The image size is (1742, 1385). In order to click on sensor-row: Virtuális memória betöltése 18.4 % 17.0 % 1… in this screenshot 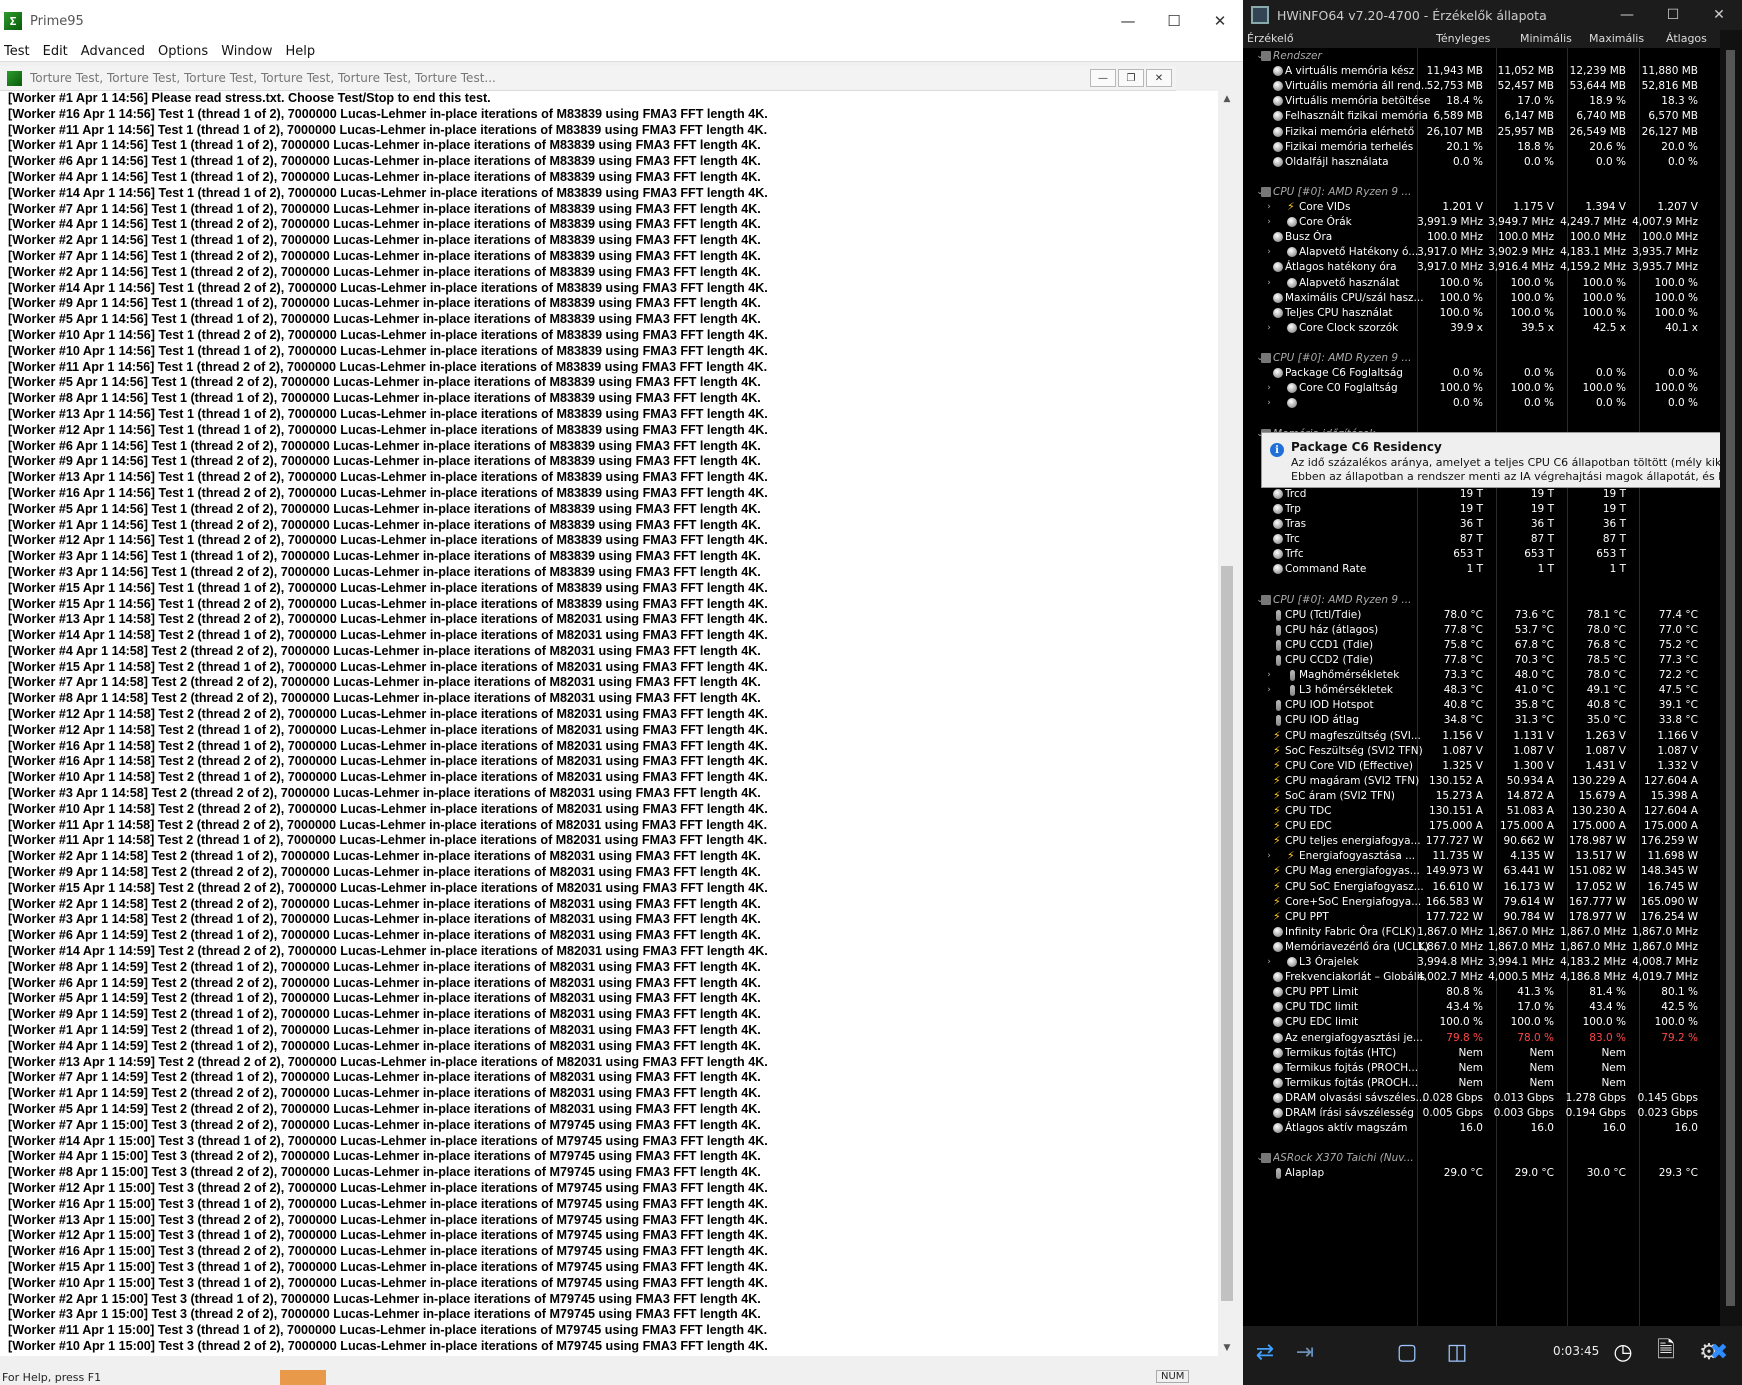, I will do `click(1481, 101)`.